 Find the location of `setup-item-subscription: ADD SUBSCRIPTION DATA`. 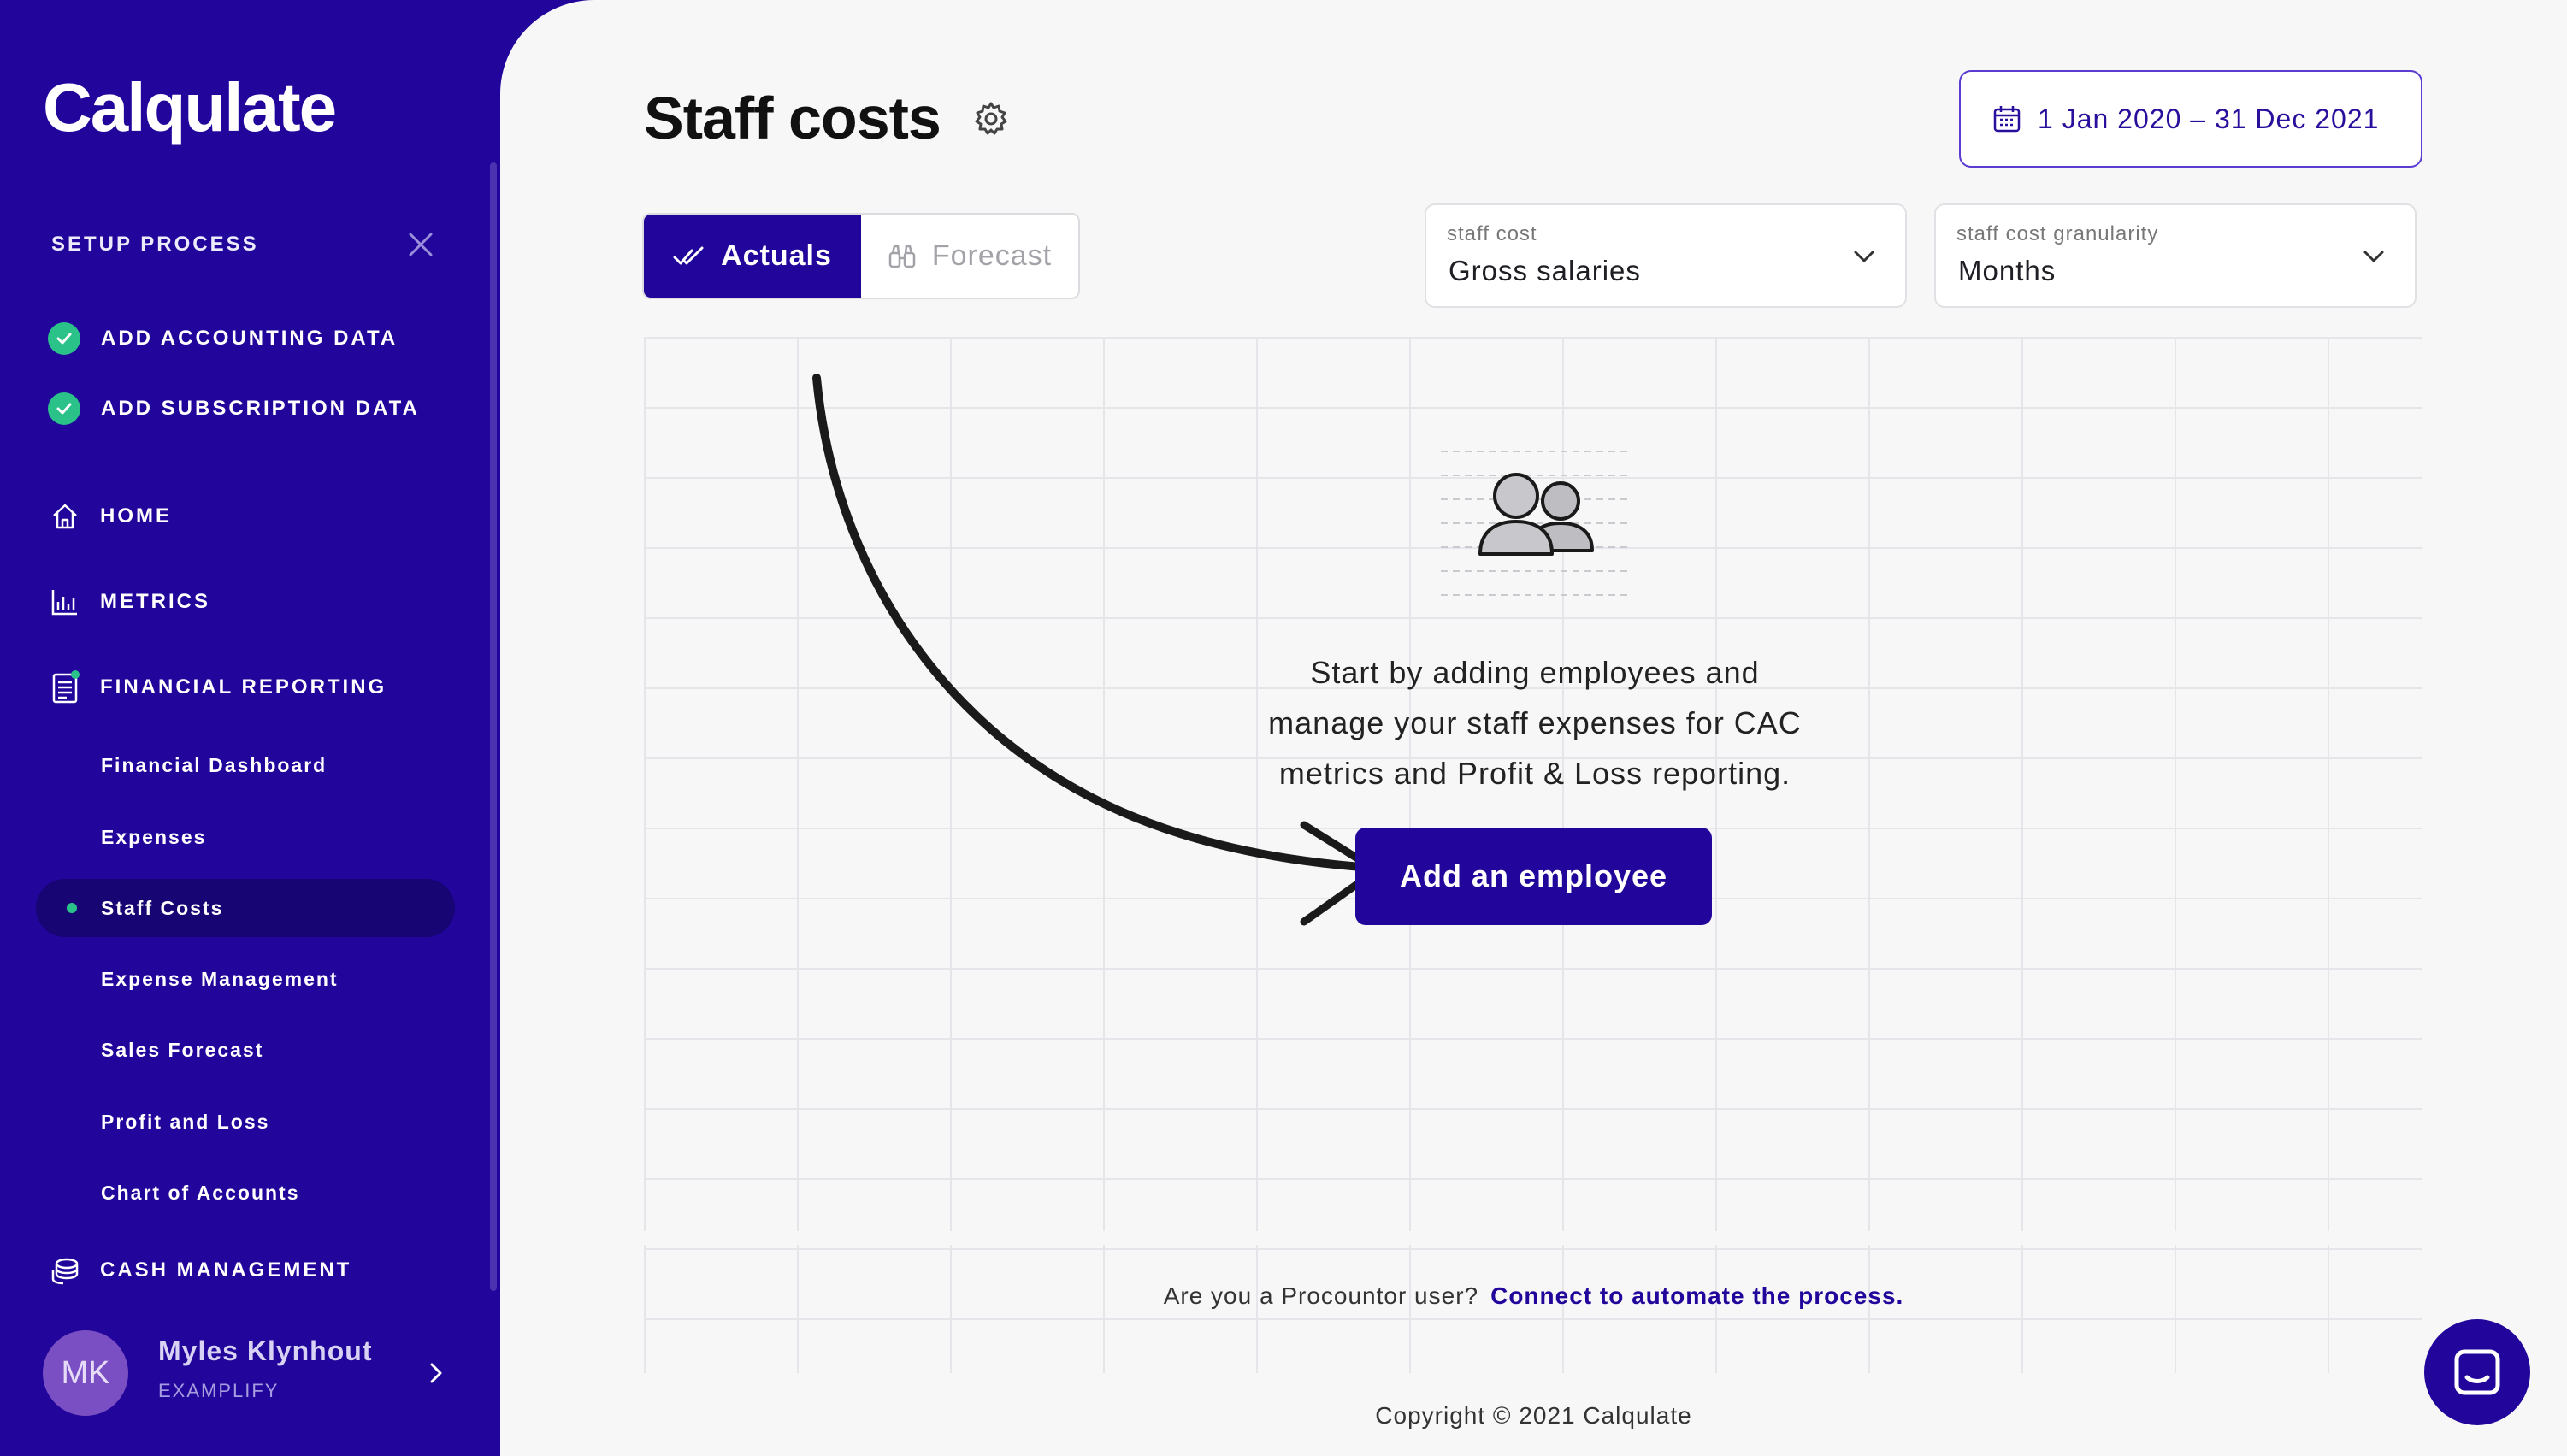

setup-item-subscription: ADD SUBSCRIPTION DATA is located at coordinates (234, 409).